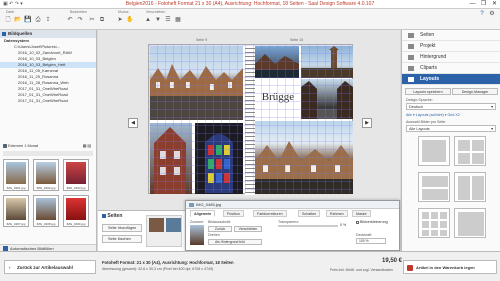  What do you see at coordinates (235, 242) in the screenshot?
I see `set-background-button: Als Hintergrund bild` at bounding box center [235, 242].